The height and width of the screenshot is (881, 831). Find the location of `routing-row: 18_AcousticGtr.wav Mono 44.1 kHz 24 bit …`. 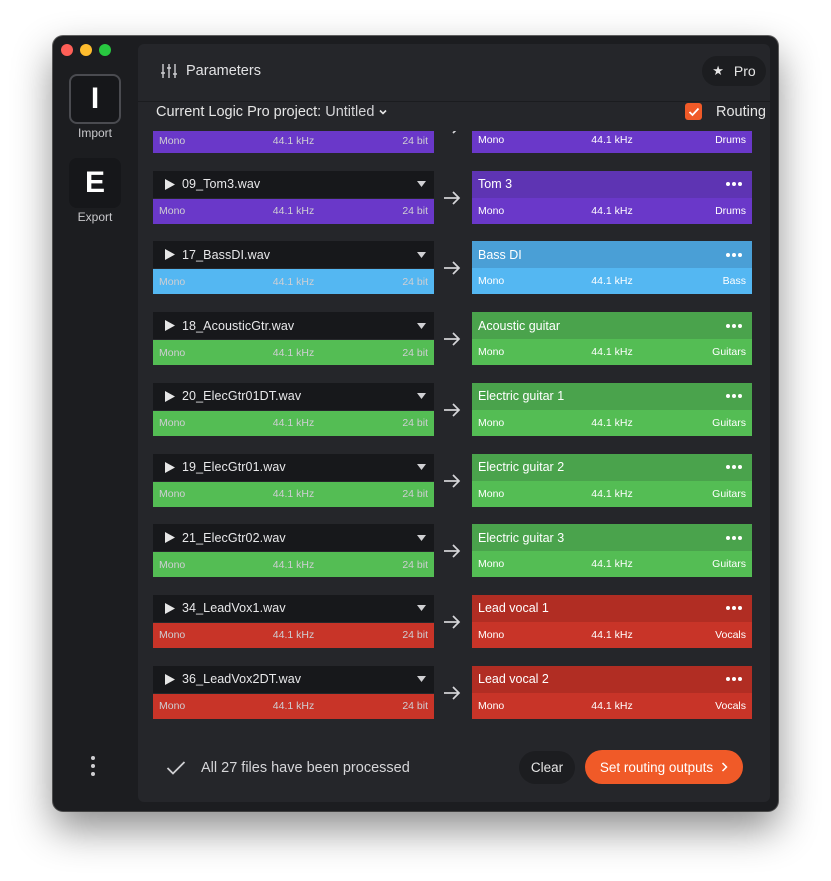

routing-row: 18_AcousticGtr.wav Mono 44.1 kHz 24 bit … is located at coordinates (454, 339).